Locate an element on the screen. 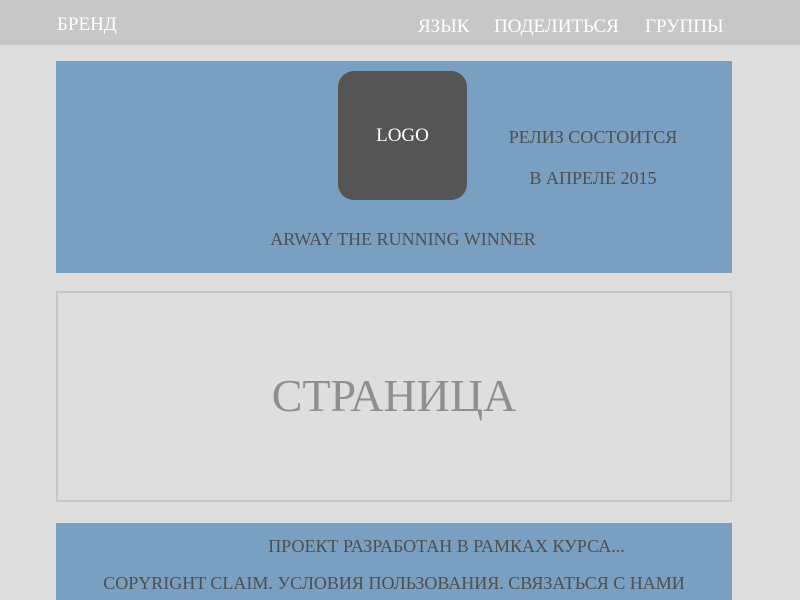 The height and width of the screenshot is (600, 800). release-info: РЕЛИЗ СОСТОИТСЯ В АПРЕЛЕ 2015 is located at coordinates (593, 158).